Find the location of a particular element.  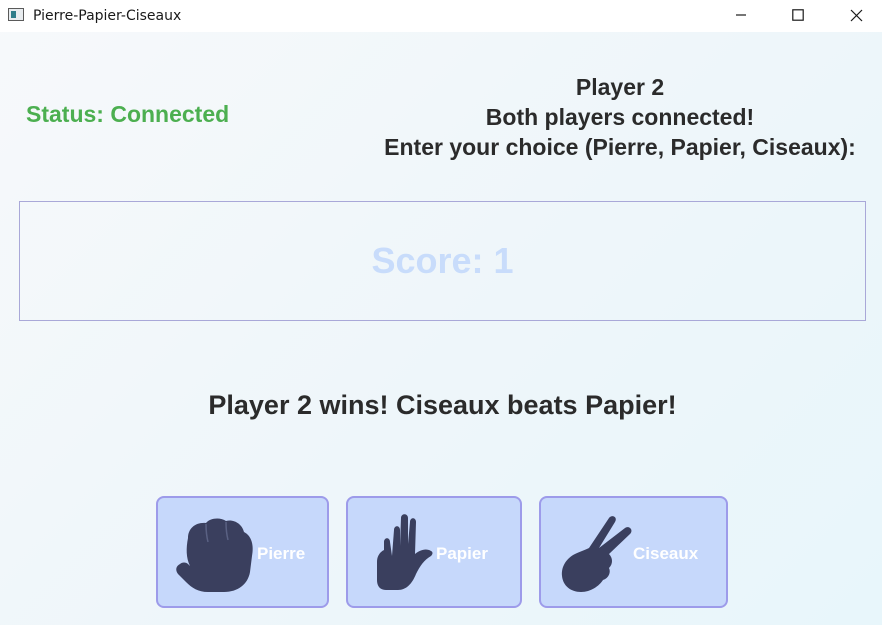

scissors-hand-icon is located at coordinates (596, 554).